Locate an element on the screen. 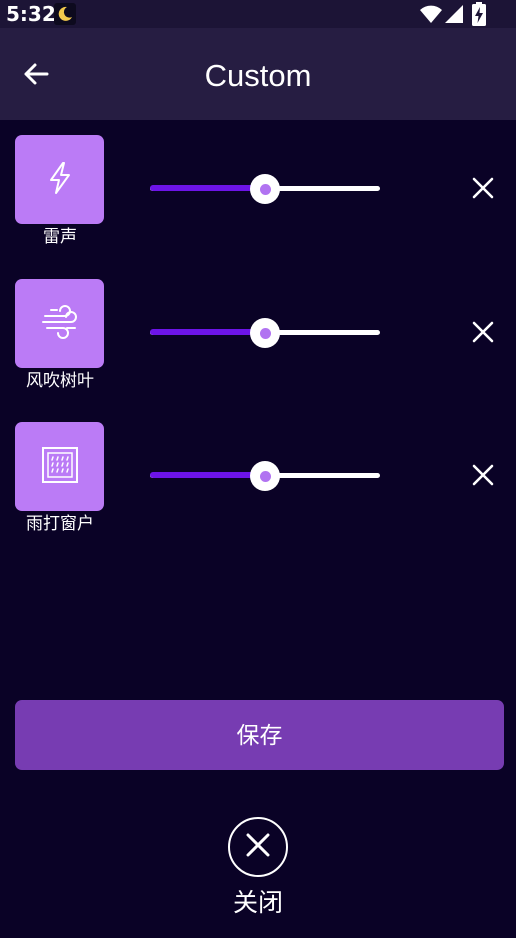 Image resolution: width=516 pixels, height=938 pixels. status-time: 5:32 is located at coordinates (31, 14).